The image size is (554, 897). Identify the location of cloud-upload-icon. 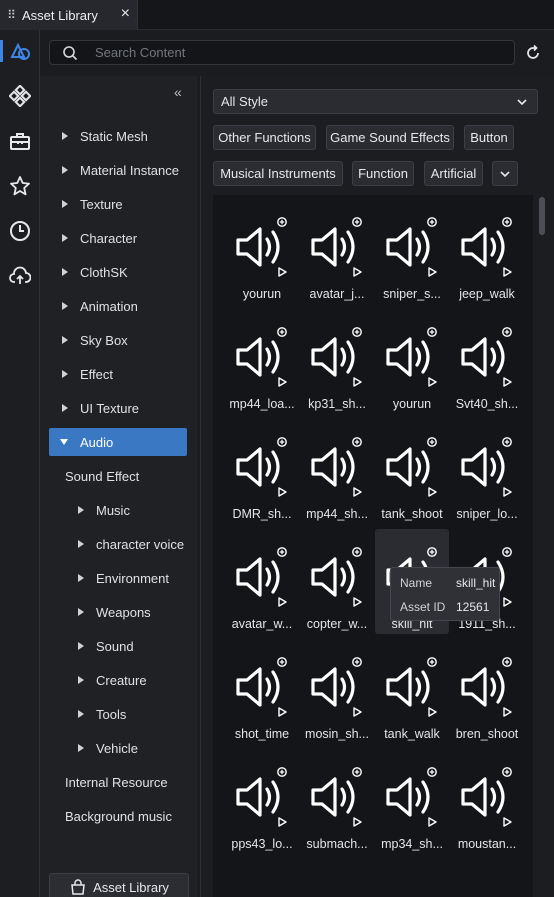
(20, 276).